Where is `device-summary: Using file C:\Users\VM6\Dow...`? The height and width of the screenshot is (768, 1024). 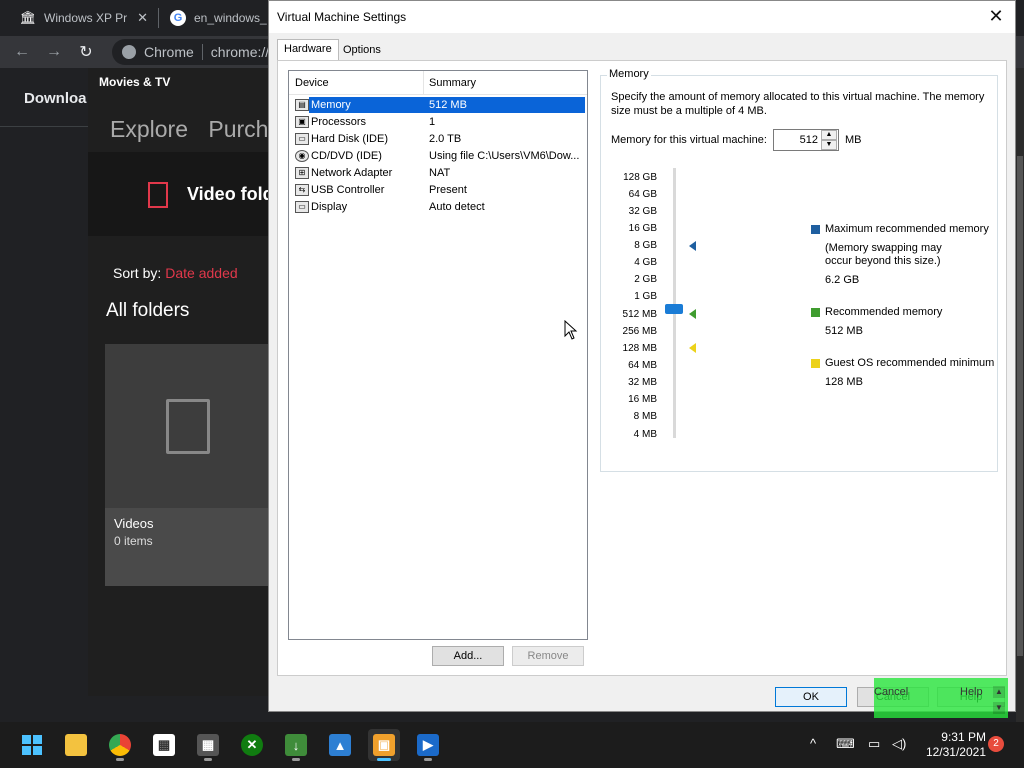 device-summary: Using file C:\Users\VM6\Dow... is located at coordinates (504, 156).